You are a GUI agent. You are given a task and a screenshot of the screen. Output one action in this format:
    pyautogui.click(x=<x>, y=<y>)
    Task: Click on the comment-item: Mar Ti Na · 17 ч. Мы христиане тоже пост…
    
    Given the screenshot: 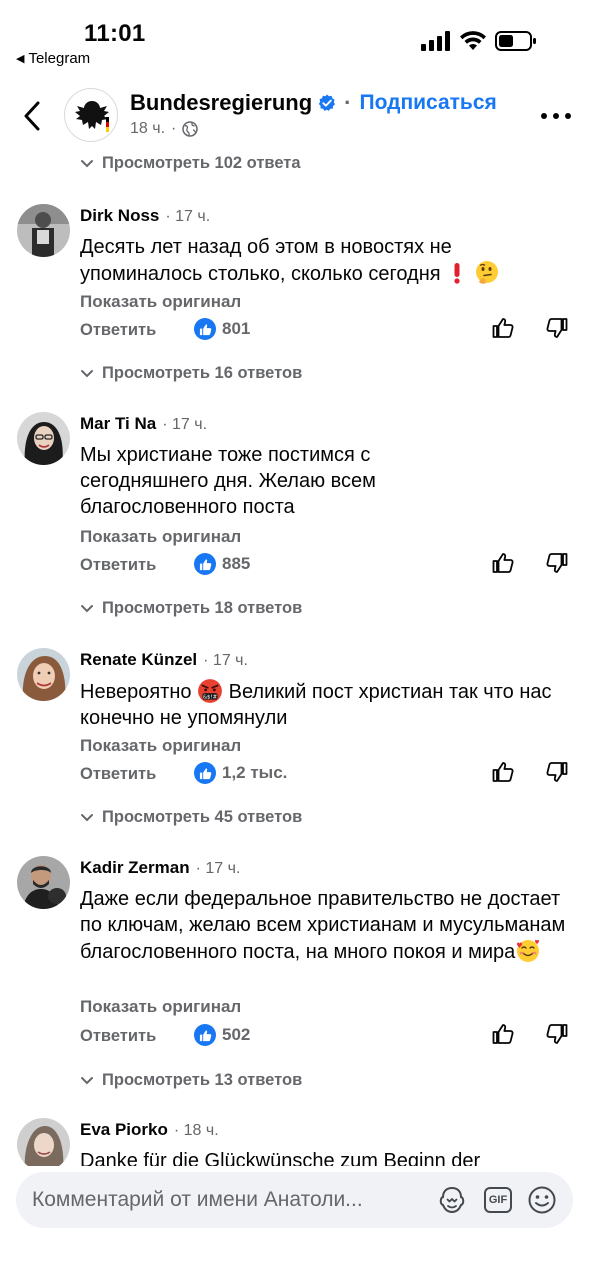 What is the action you would take?
    pyautogui.click(x=294, y=502)
    